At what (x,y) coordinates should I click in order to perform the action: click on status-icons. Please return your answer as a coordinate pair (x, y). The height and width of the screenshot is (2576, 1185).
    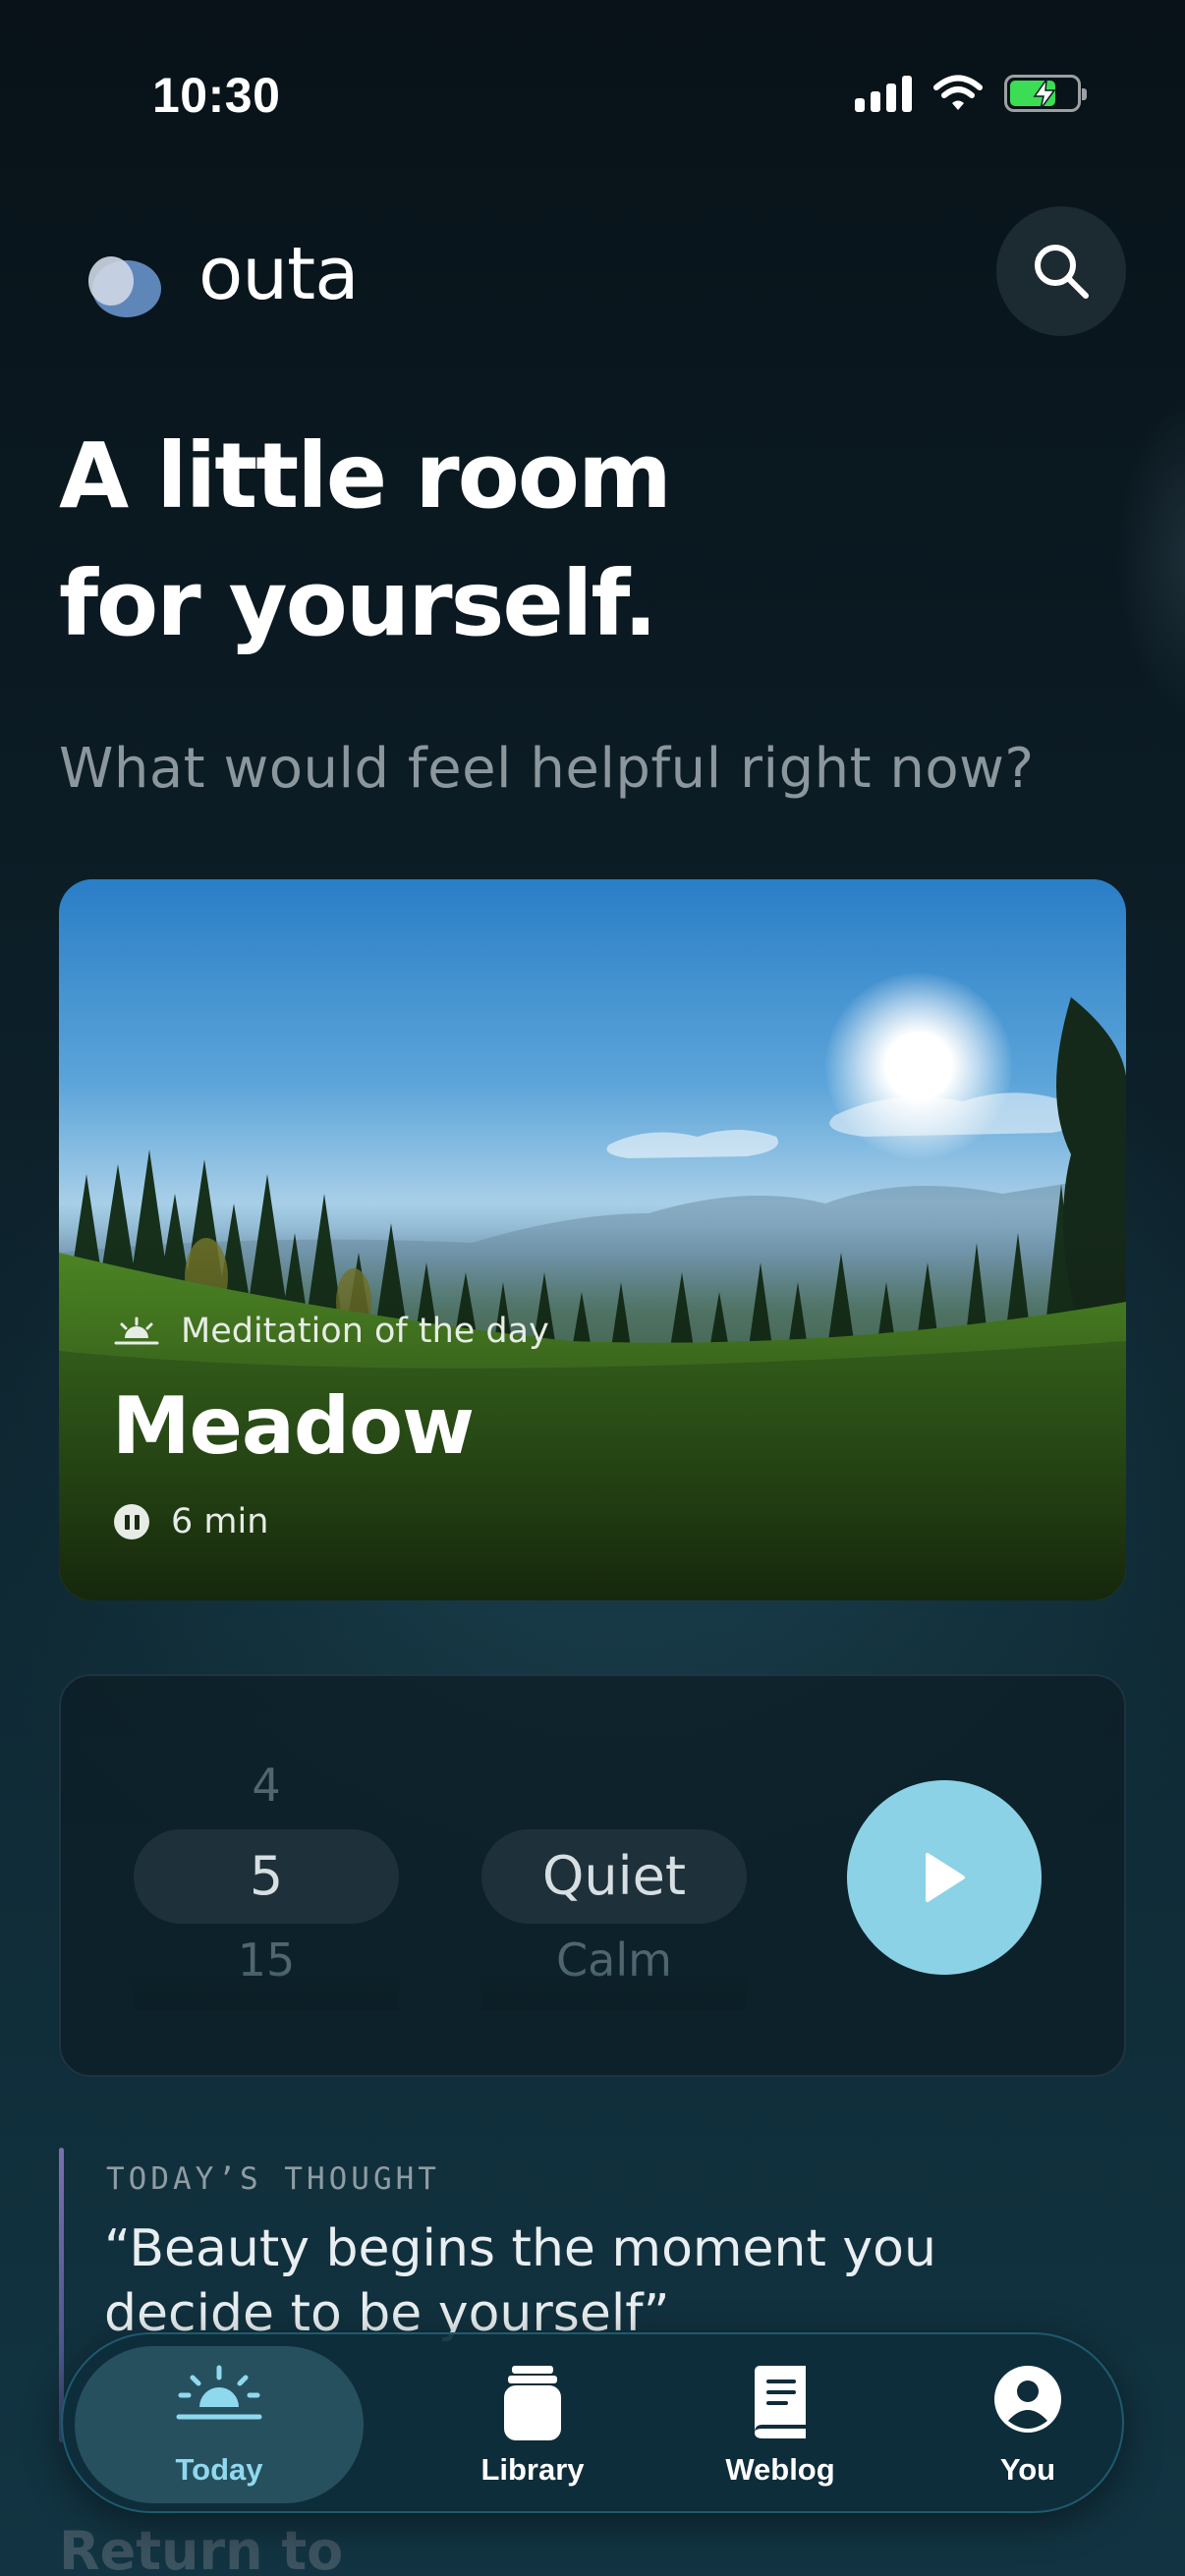
    Looking at the image, I should click on (971, 93).